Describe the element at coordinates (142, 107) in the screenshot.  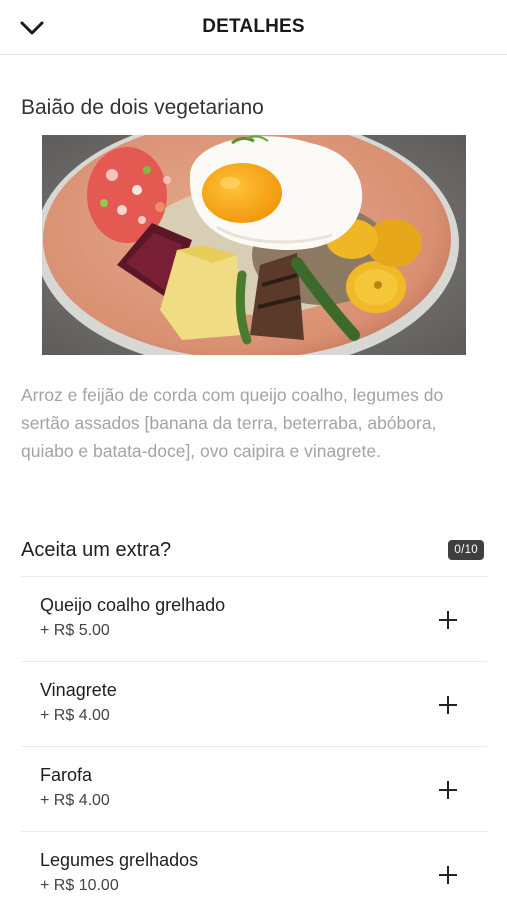
I see `product-name: Baião de dois vegetariano` at that location.